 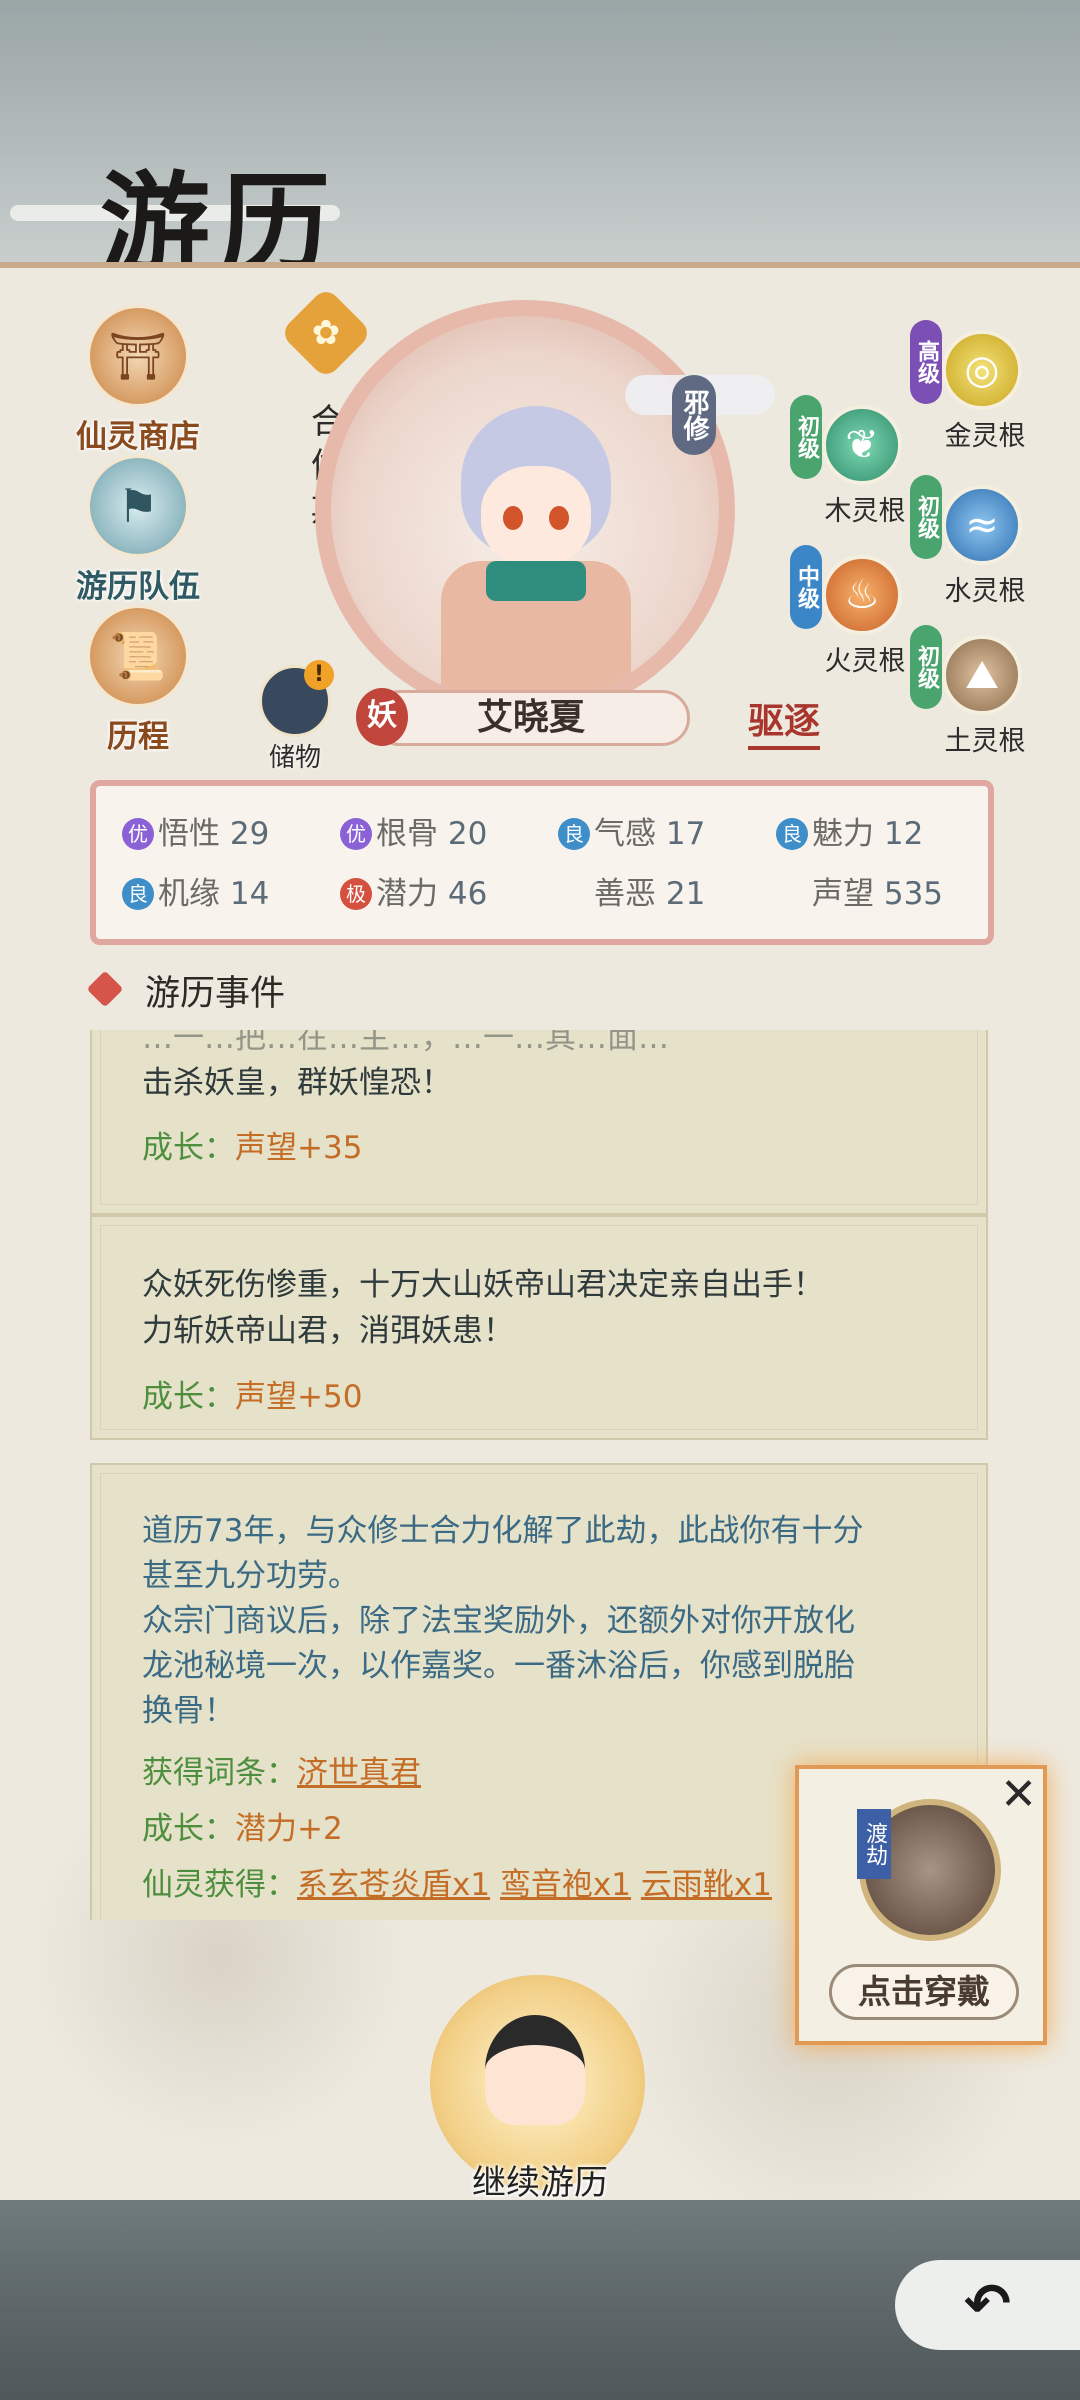 I want to click on item-tag: 渡劫, so click(x=874, y=1844).